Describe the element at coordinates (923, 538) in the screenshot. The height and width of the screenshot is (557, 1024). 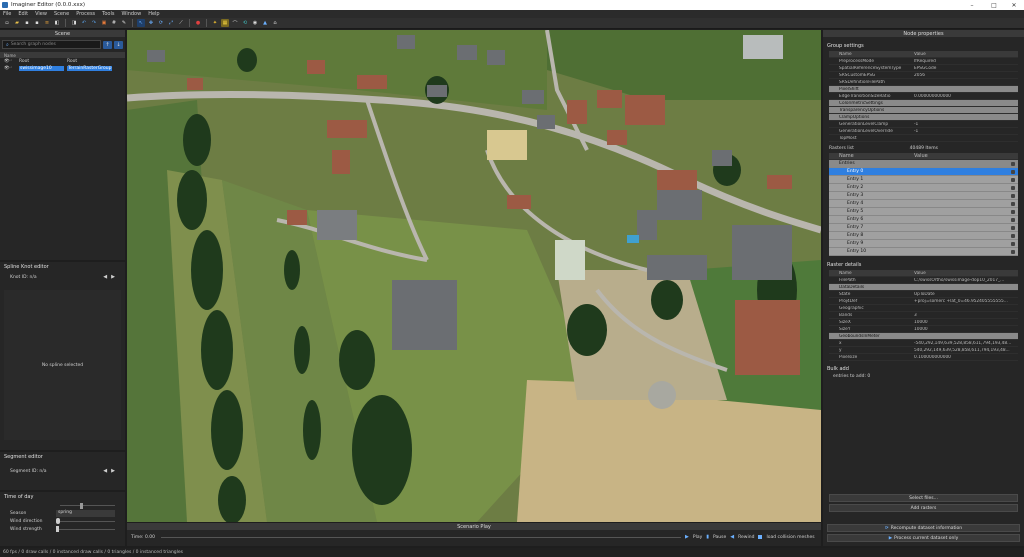
I see `process-dataset-button: ▶ Process current dataset only` at that location.